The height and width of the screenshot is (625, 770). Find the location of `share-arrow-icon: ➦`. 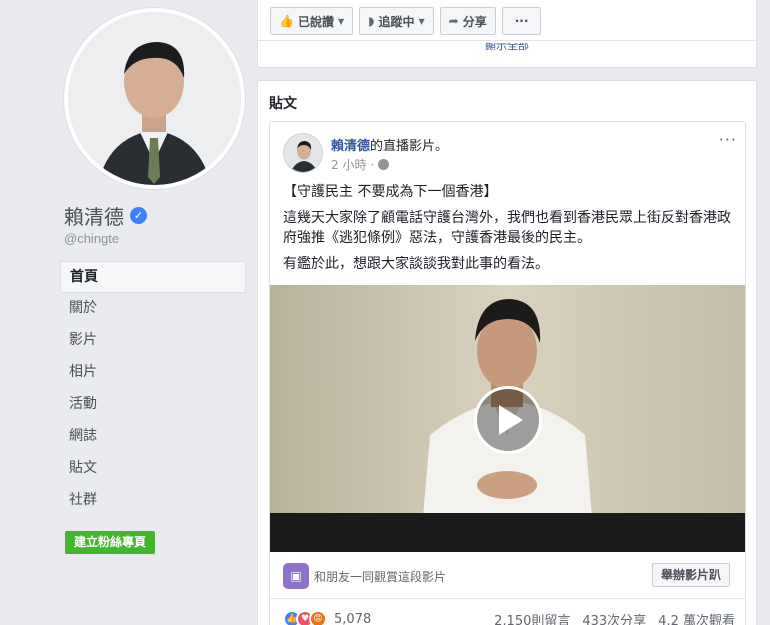

share-arrow-icon: ➦ is located at coordinates (453, 21).